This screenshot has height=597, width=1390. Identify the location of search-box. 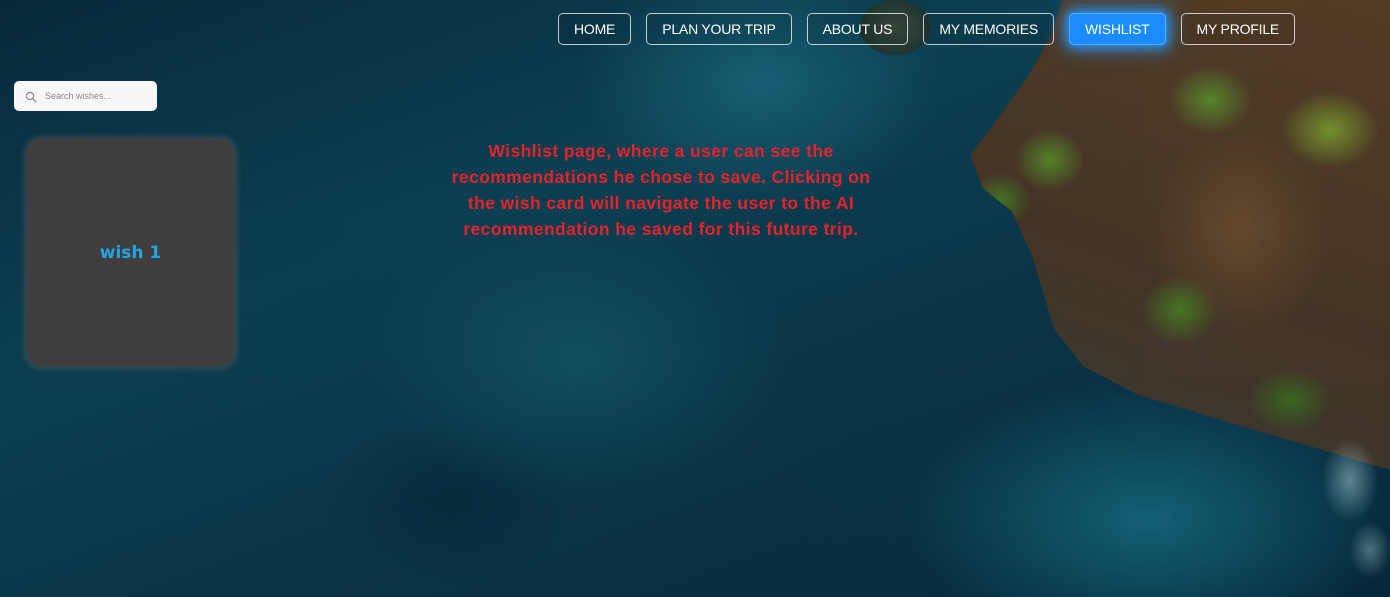
(85, 96).